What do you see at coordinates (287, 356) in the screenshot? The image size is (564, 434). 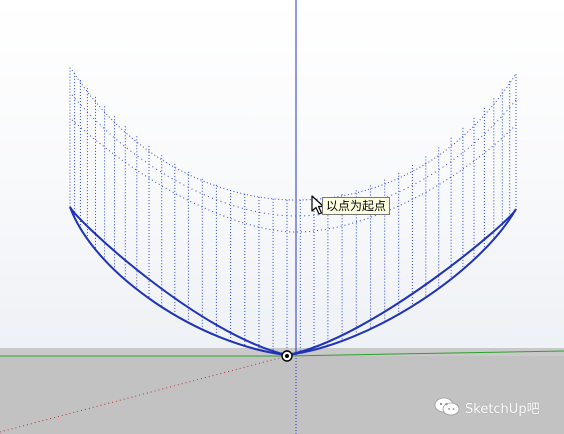 I see `origin-point-marker` at bounding box center [287, 356].